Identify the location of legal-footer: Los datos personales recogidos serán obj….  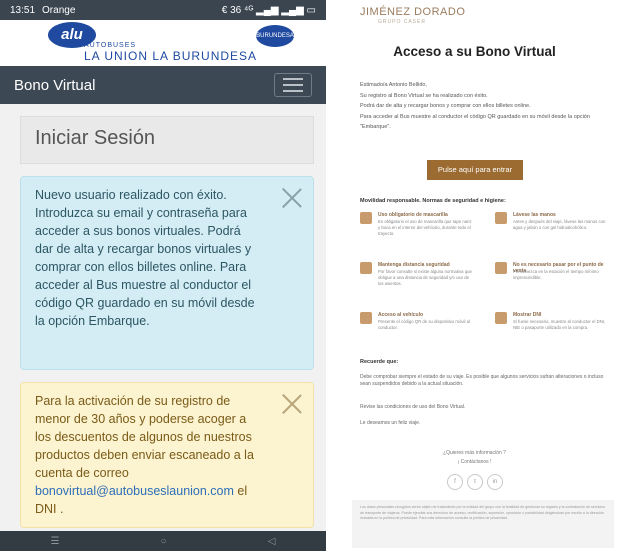
(483, 524).